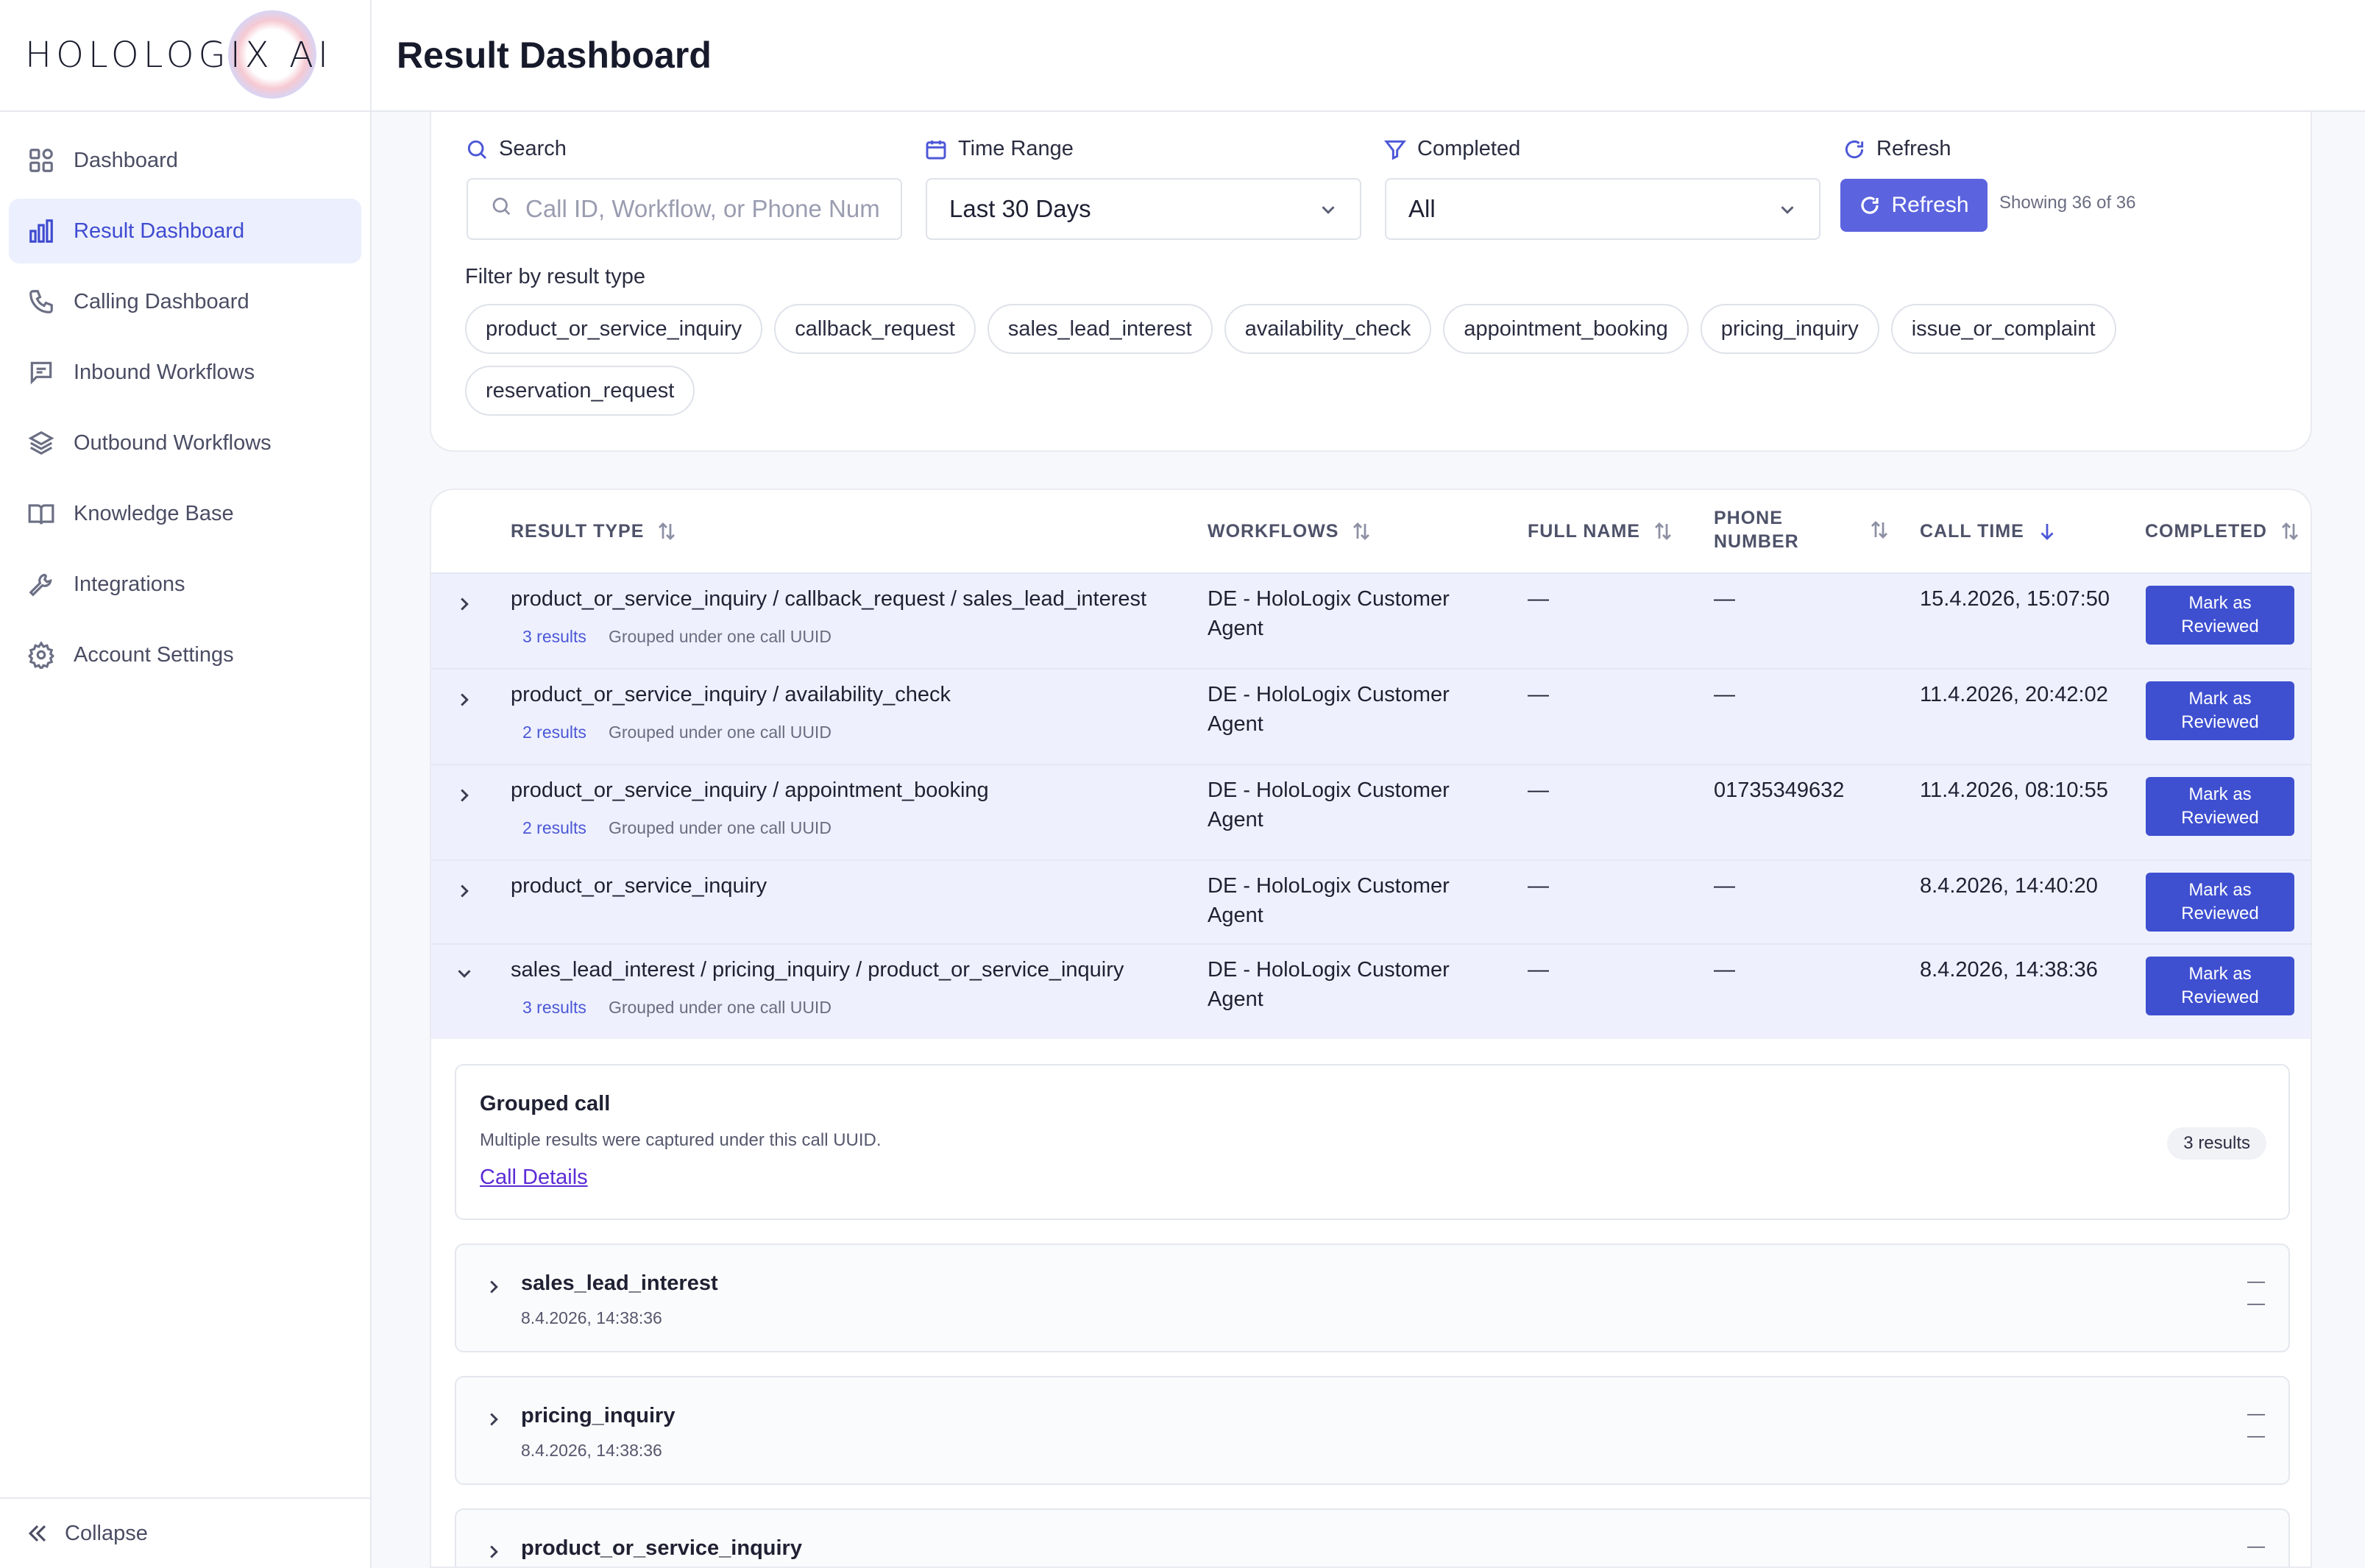 The image size is (2365, 1568). I want to click on result-count: Showing 36 of 36, so click(2067, 203).